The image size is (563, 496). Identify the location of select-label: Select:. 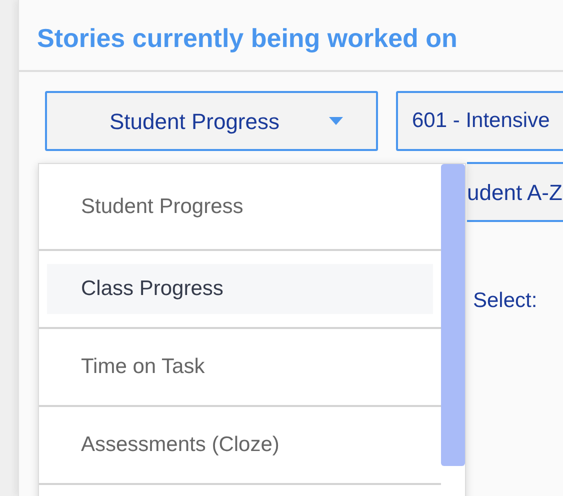
(505, 300).